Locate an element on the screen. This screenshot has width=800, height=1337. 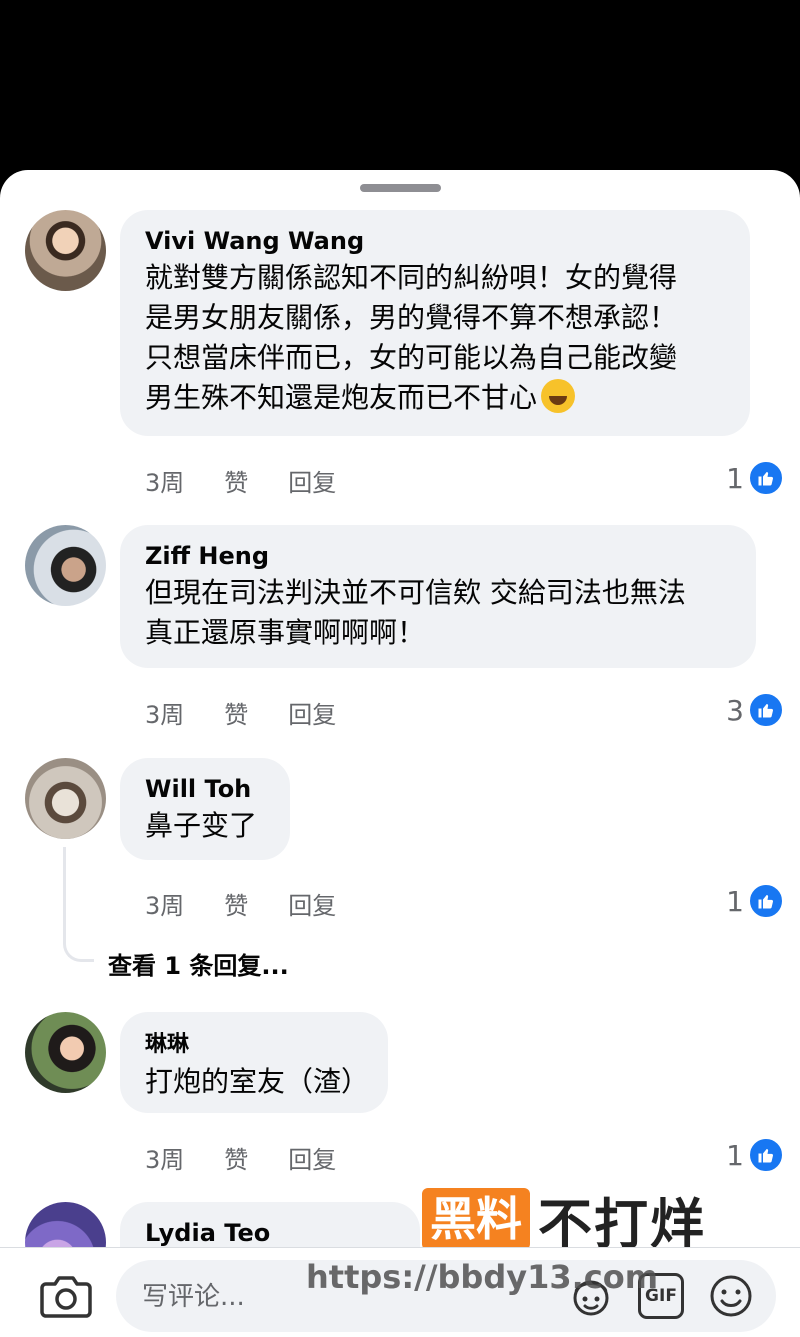
comment-line: 是男女朋友關係，男的覺得不算不想承認！ is located at coordinates (411, 317).